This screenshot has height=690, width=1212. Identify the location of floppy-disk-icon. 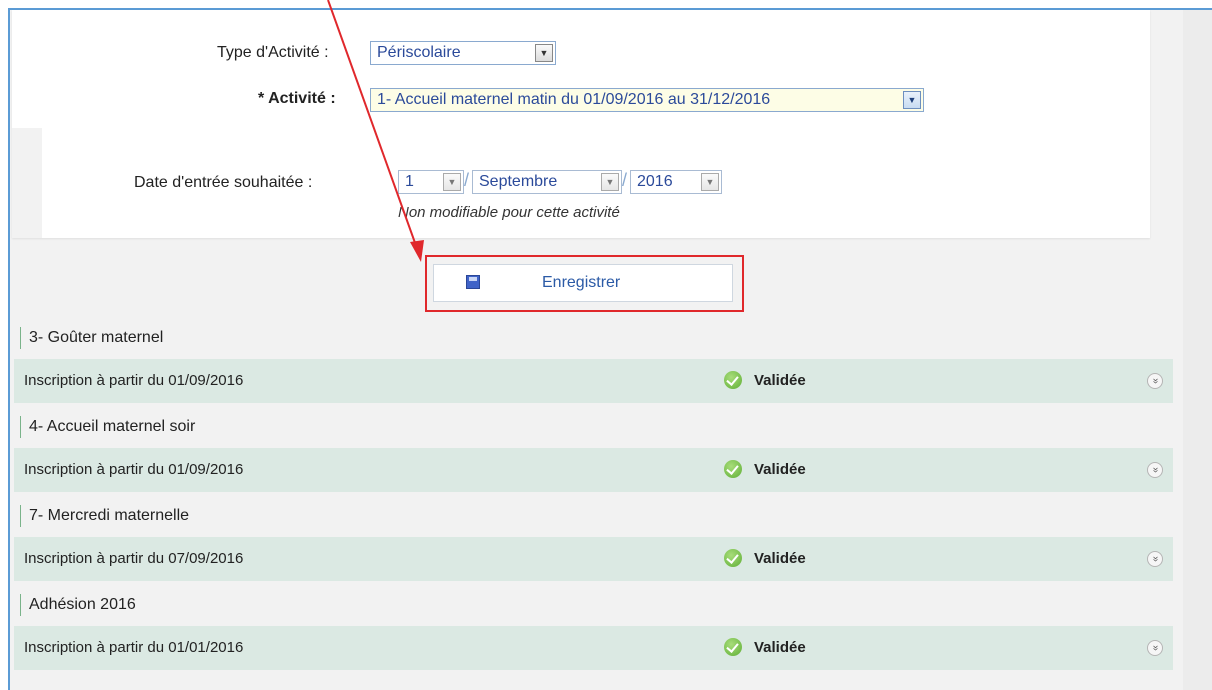
(473, 282).